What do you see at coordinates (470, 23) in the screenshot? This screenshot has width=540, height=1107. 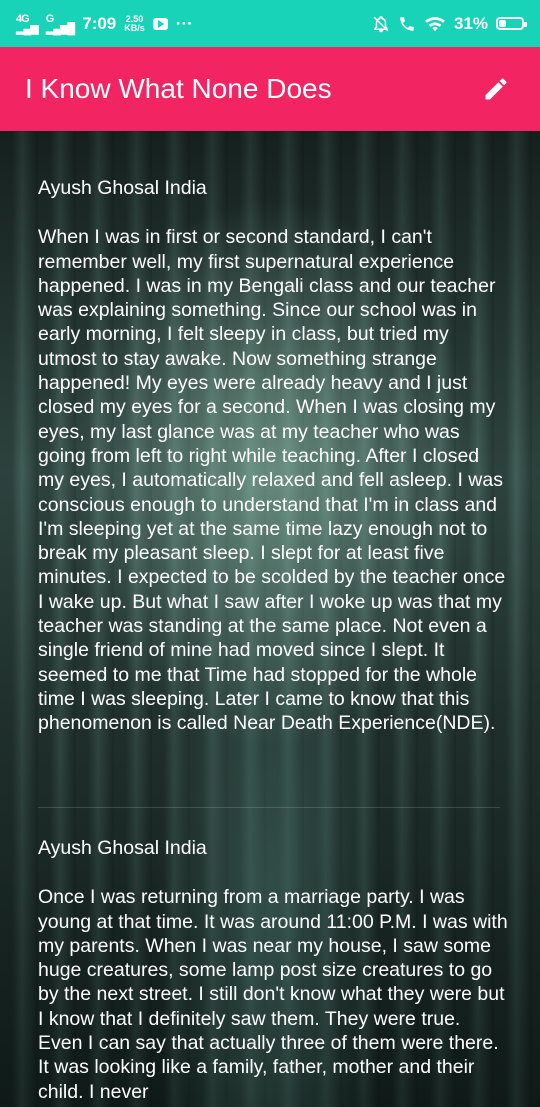 I see `battery-percent: 31%` at bounding box center [470, 23].